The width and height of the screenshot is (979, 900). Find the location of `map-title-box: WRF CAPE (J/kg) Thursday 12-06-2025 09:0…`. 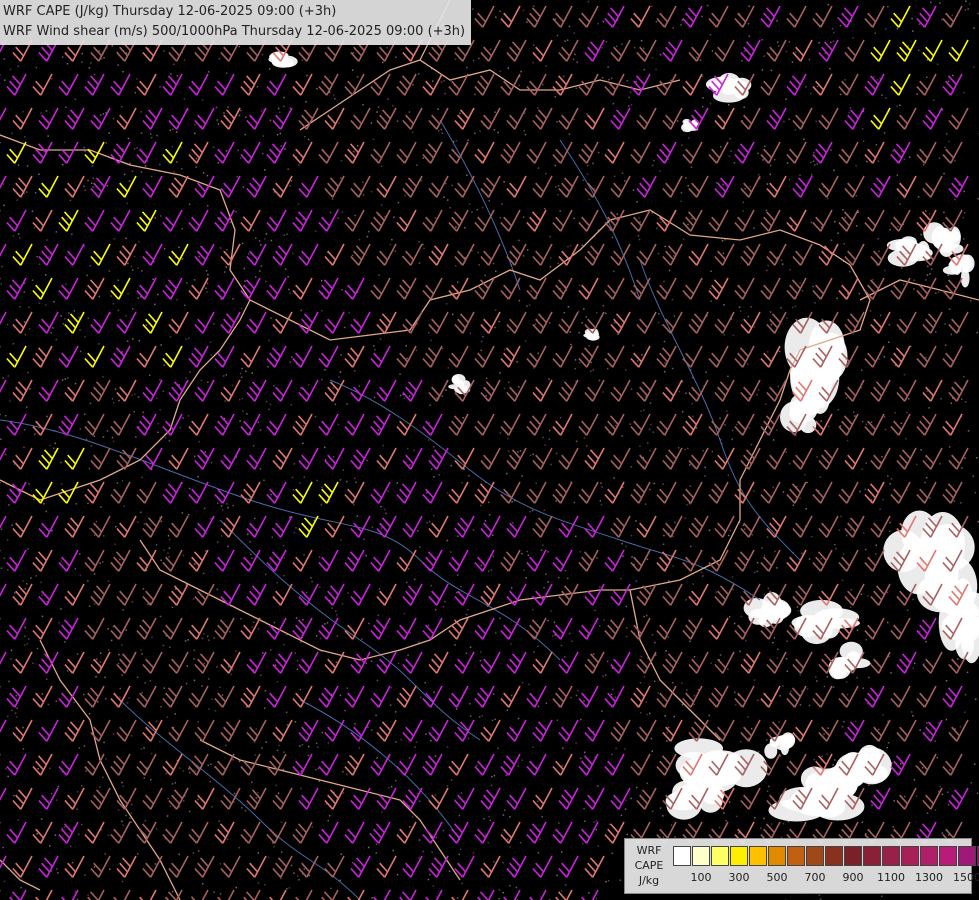

map-title-box: WRF CAPE (J/kg) Thursday 12-06-2025 09:0… is located at coordinates (236, 22).